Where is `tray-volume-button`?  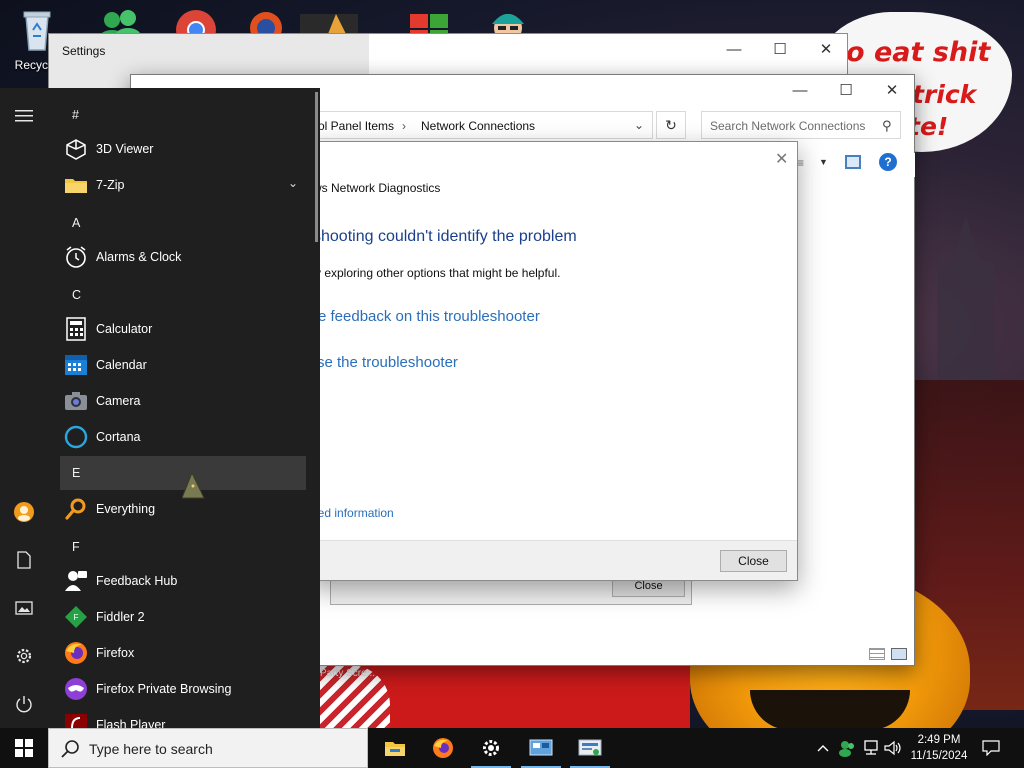
tray-volume-button is located at coordinates (893, 748).